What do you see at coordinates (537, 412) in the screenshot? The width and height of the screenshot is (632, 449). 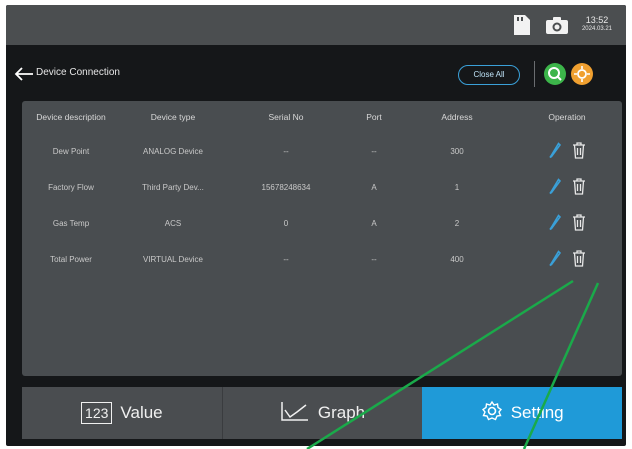 I see `tab-setting-label: Setting` at bounding box center [537, 412].